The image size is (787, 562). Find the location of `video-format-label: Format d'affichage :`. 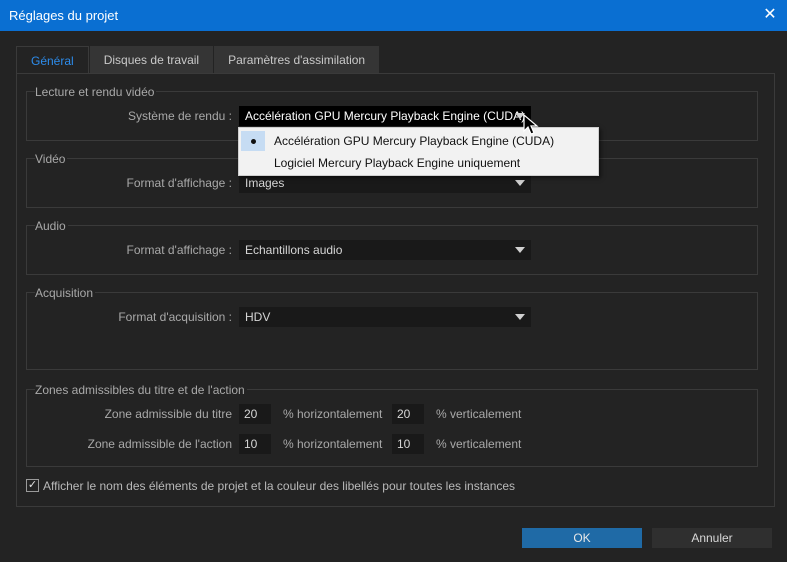

video-format-label: Format d'affichage : is located at coordinates (179, 183).